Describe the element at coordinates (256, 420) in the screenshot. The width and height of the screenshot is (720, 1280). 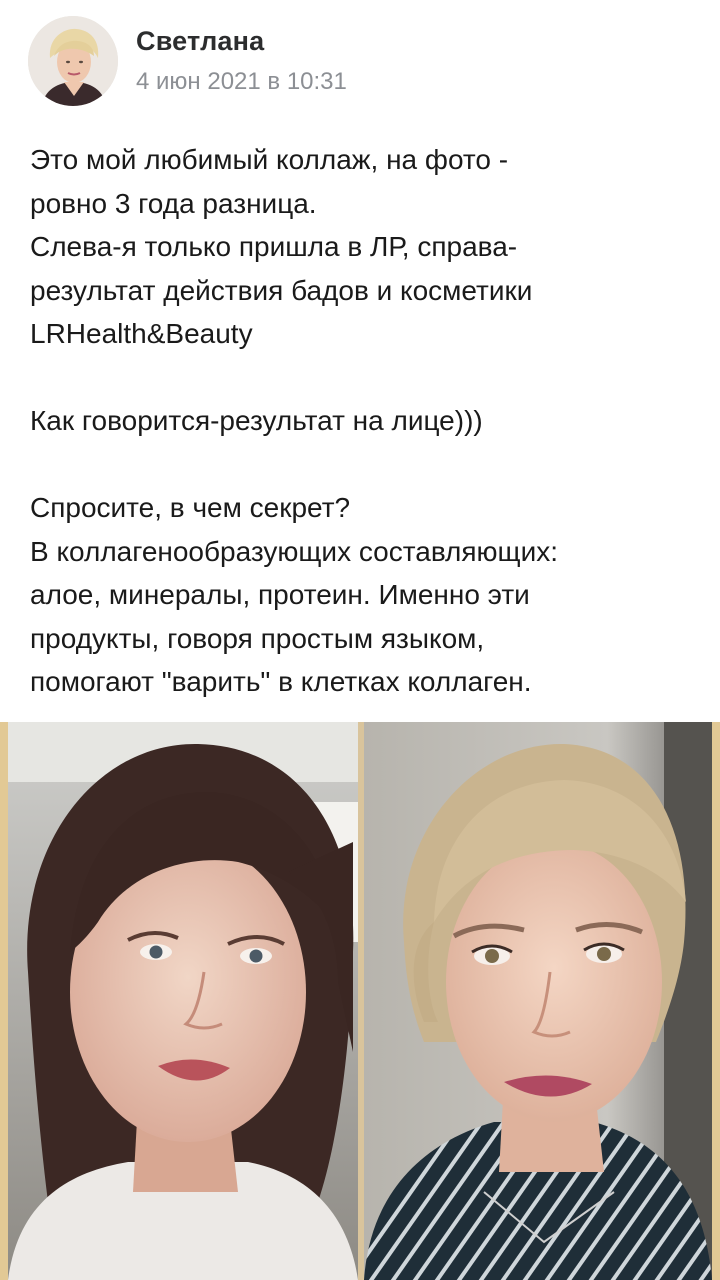
I see `post-paragraph: Как говорится-результат на лице)))` at that location.